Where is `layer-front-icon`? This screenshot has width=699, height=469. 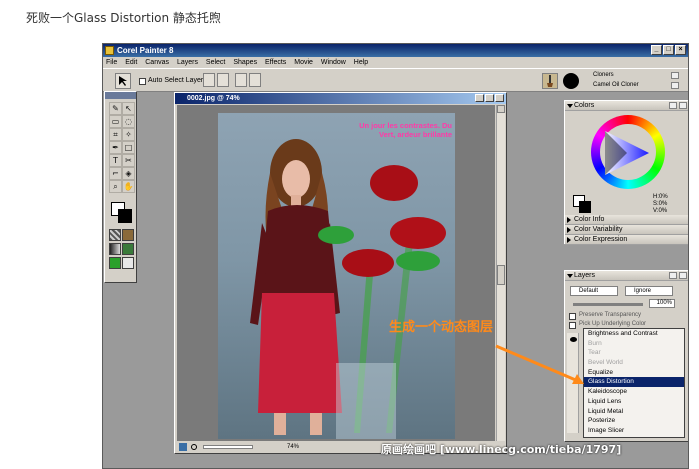
layer-front-icon is located at coordinates (241, 80).